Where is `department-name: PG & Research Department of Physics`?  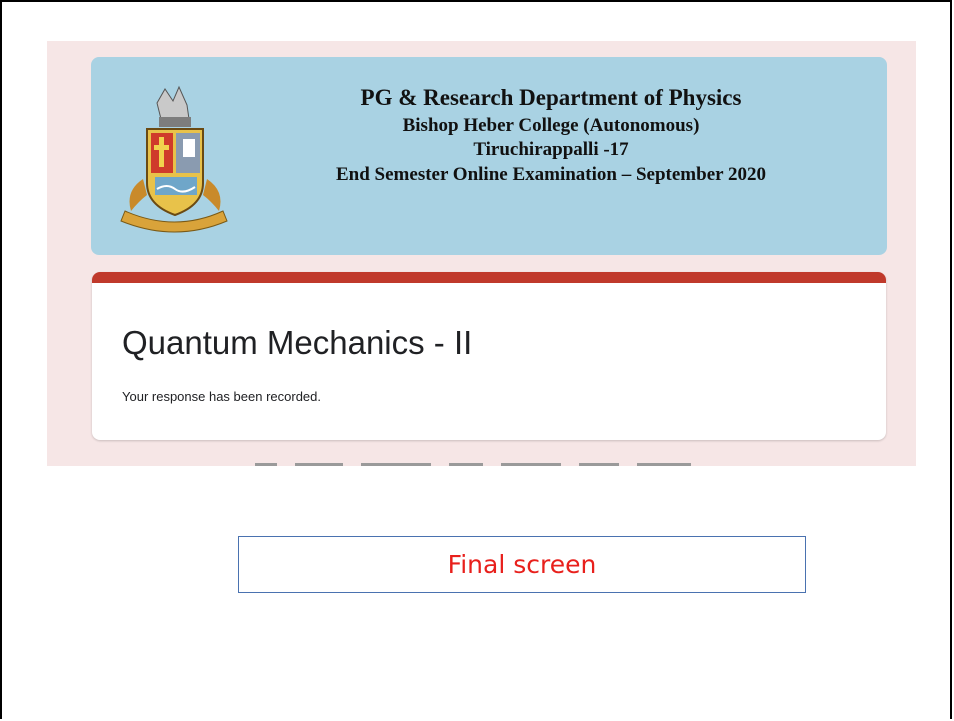
department-name: PG & Research Department of Physics is located at coordinates (551, 97).